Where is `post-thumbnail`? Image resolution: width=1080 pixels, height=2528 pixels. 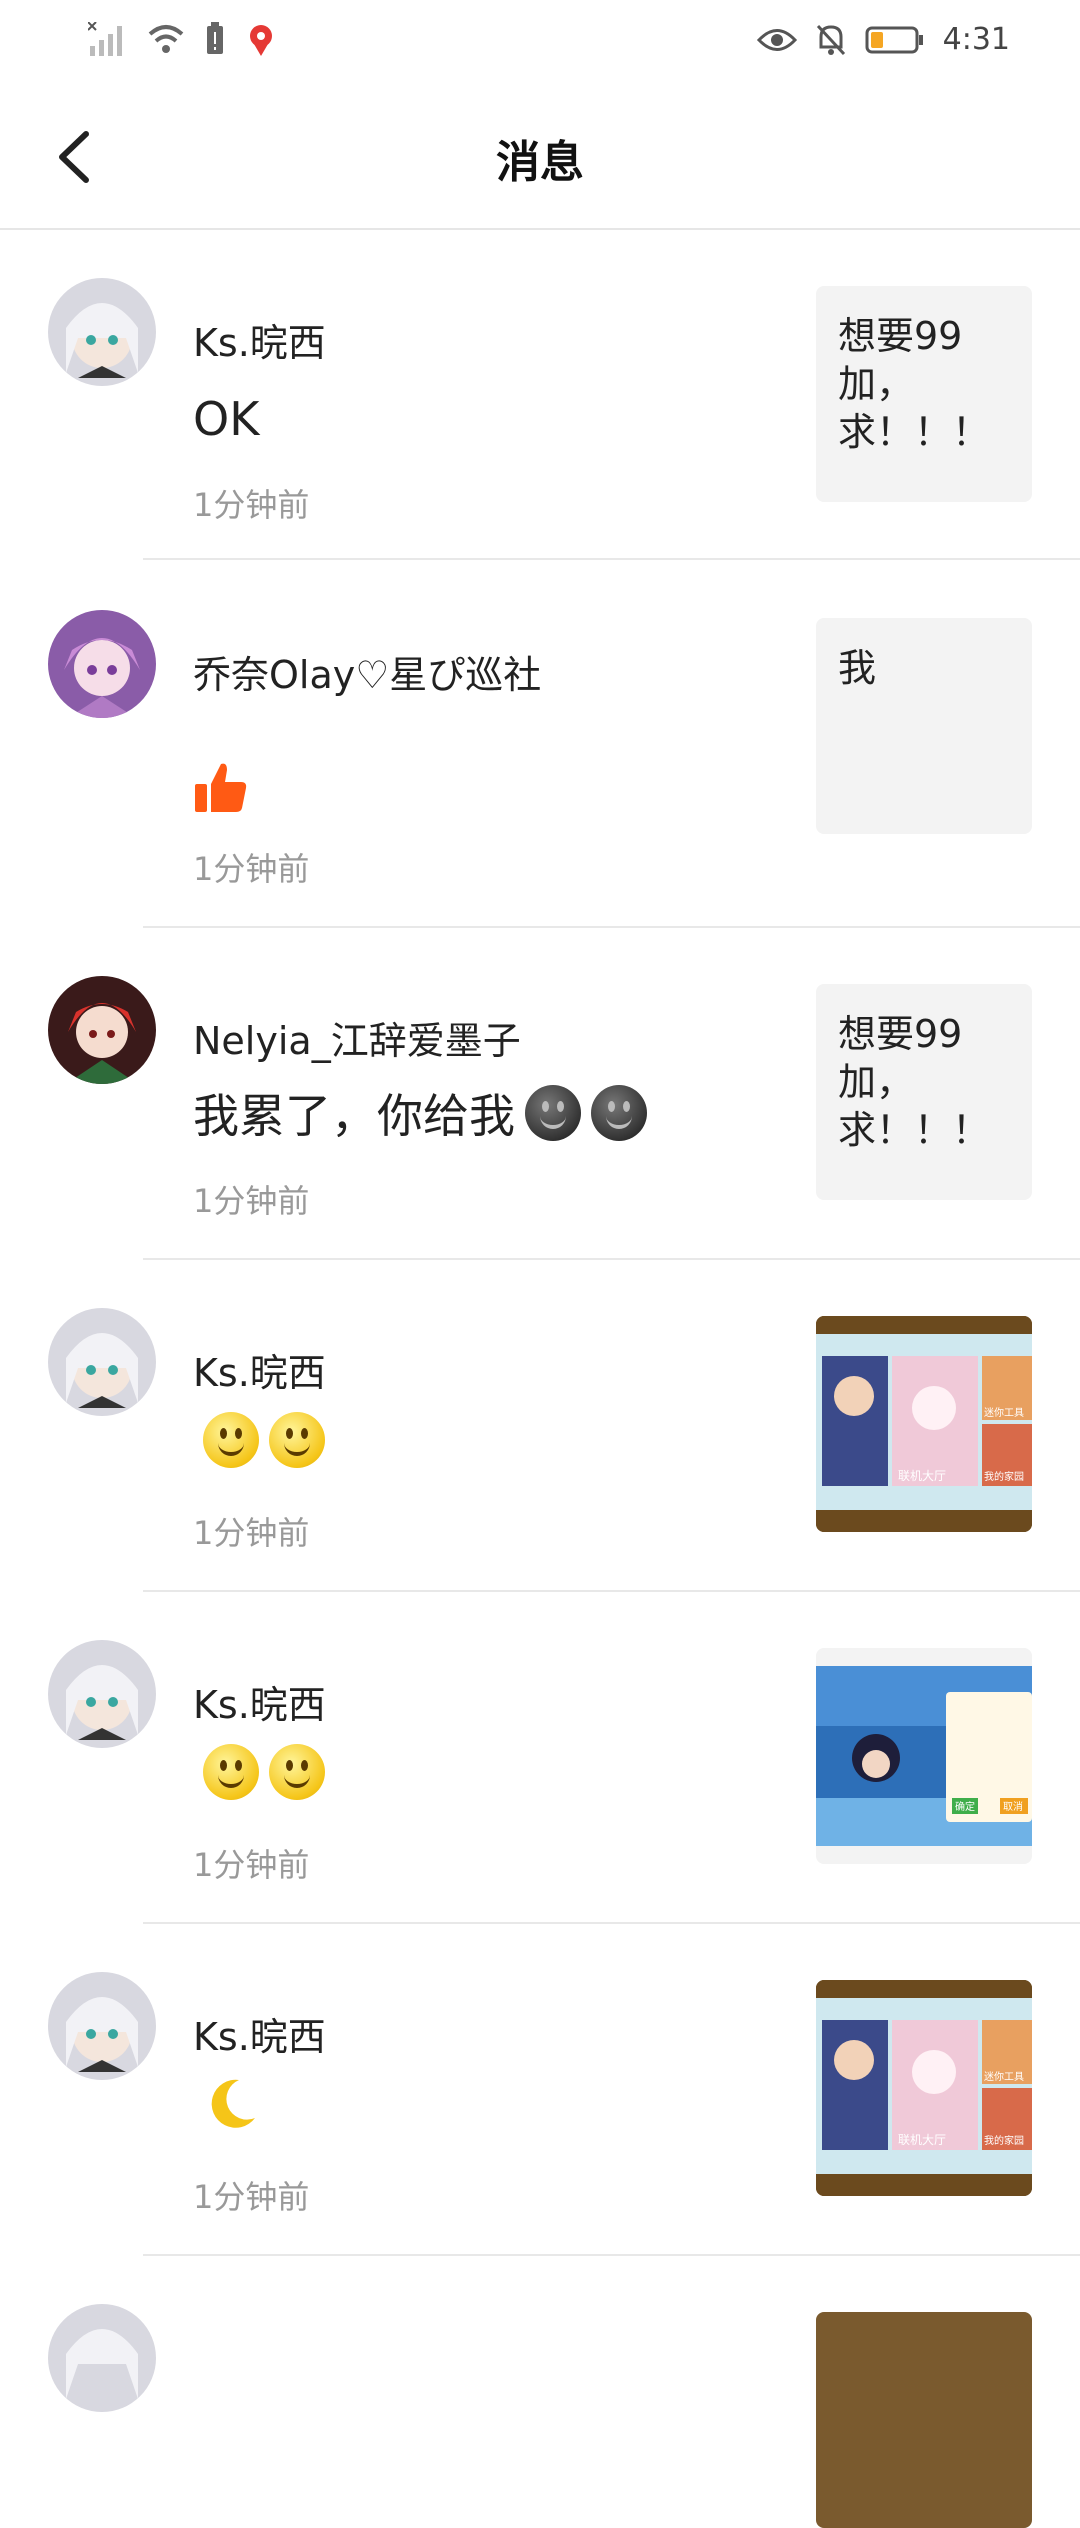 post-thumbnail is located at coordinates (924, 2420).